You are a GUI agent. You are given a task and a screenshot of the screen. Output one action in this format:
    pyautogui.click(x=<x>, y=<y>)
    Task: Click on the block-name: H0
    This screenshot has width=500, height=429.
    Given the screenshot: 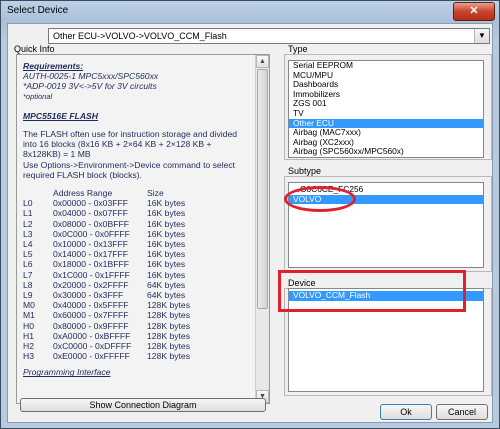 What is the action you would take?
    pyautogui.click(x=28, y=325)
    